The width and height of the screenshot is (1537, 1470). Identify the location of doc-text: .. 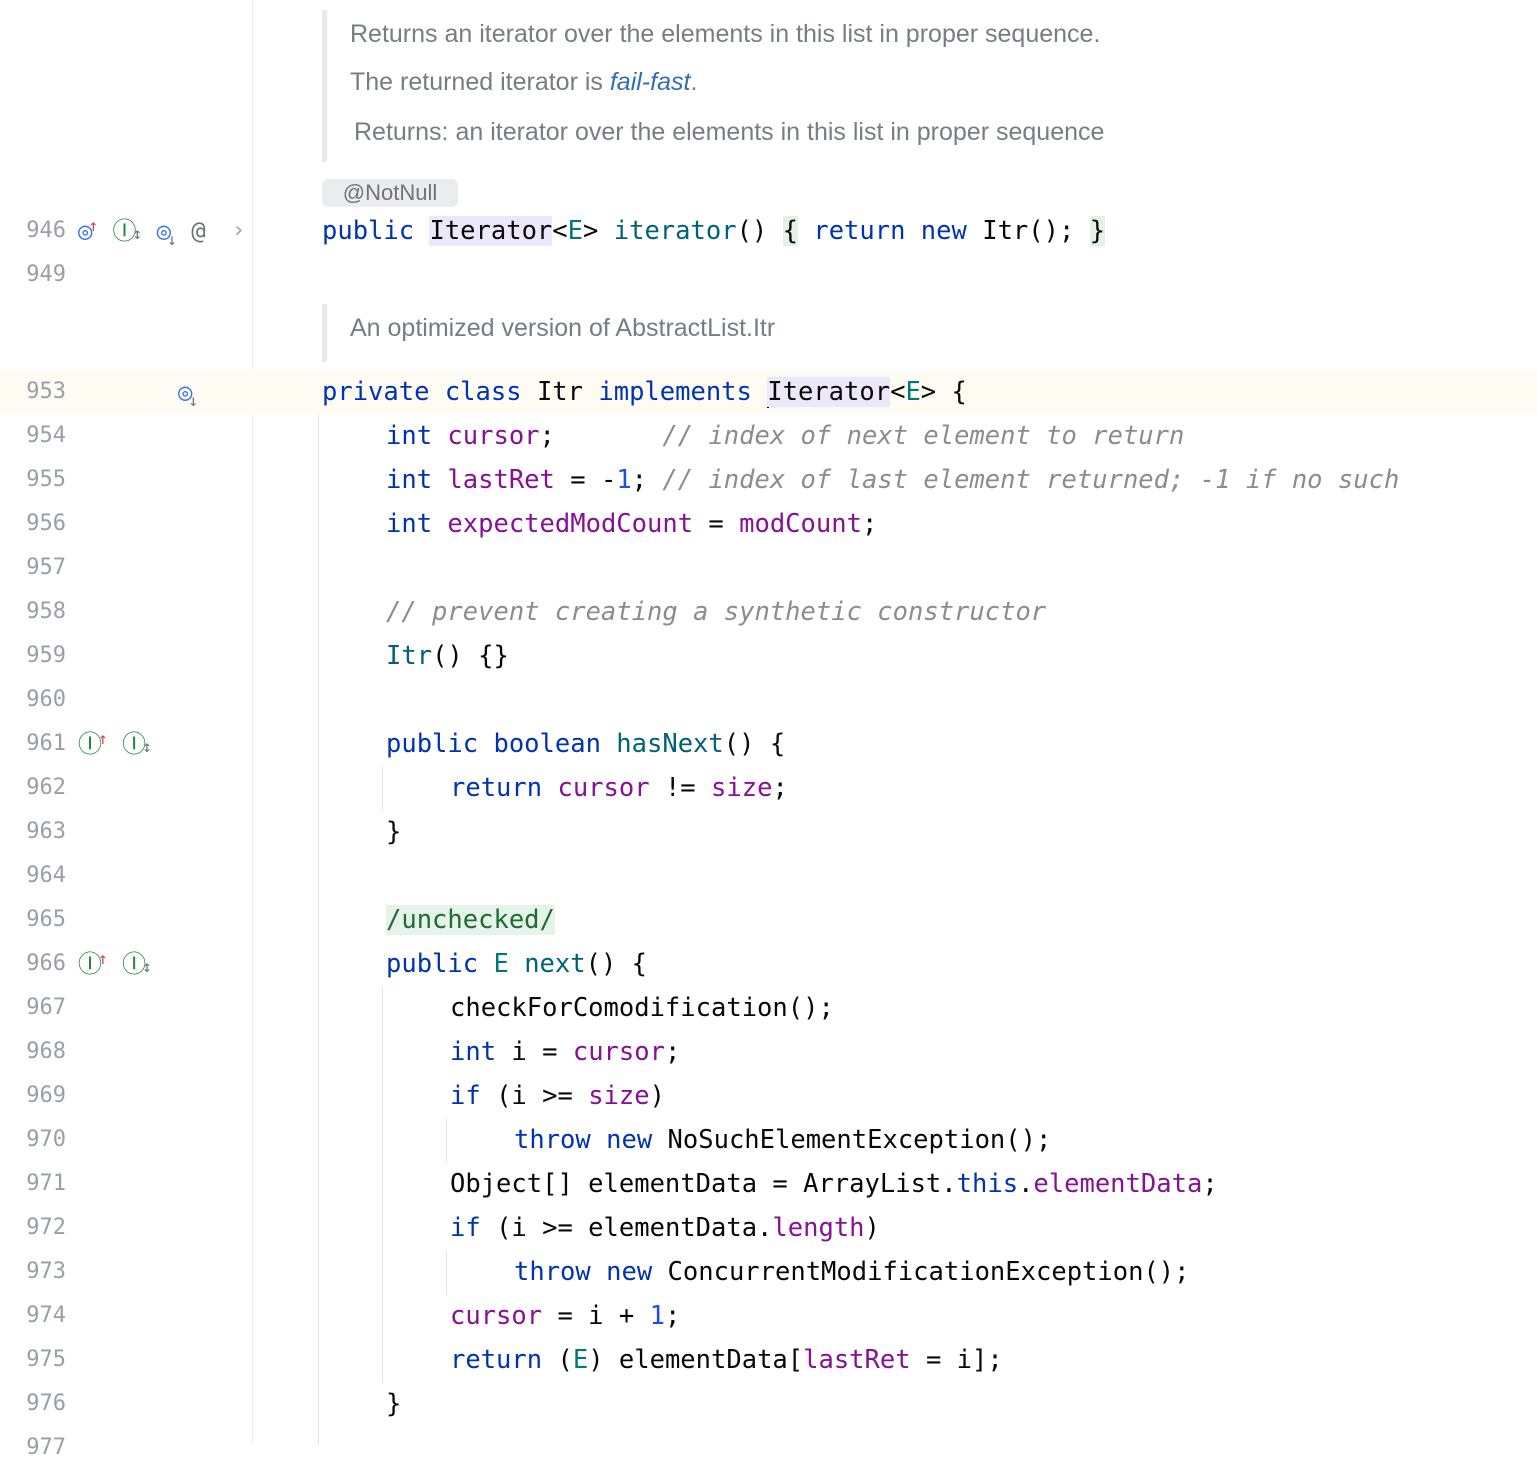
(694, 82).